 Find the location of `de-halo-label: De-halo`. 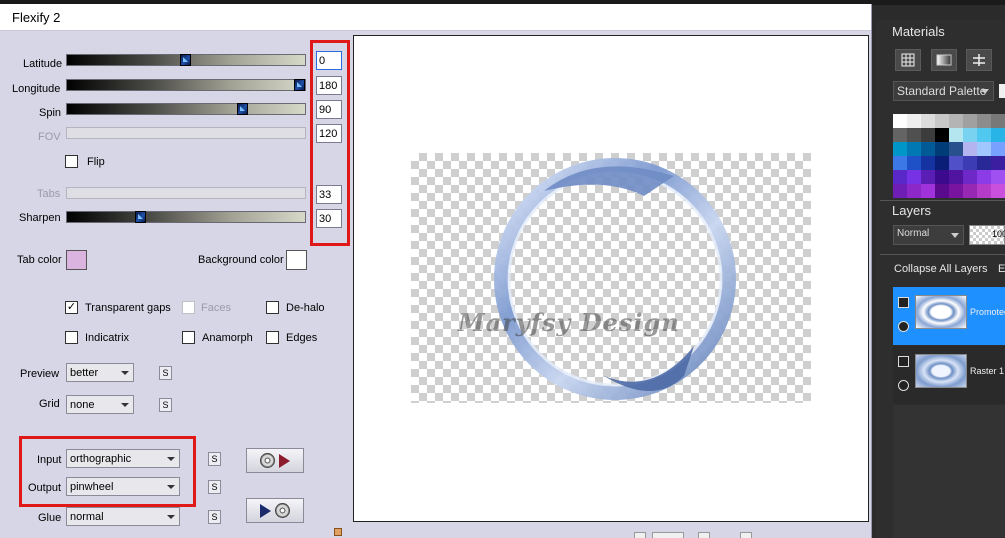

de-halo-label: De-halo is located at coordinates (305, 308).